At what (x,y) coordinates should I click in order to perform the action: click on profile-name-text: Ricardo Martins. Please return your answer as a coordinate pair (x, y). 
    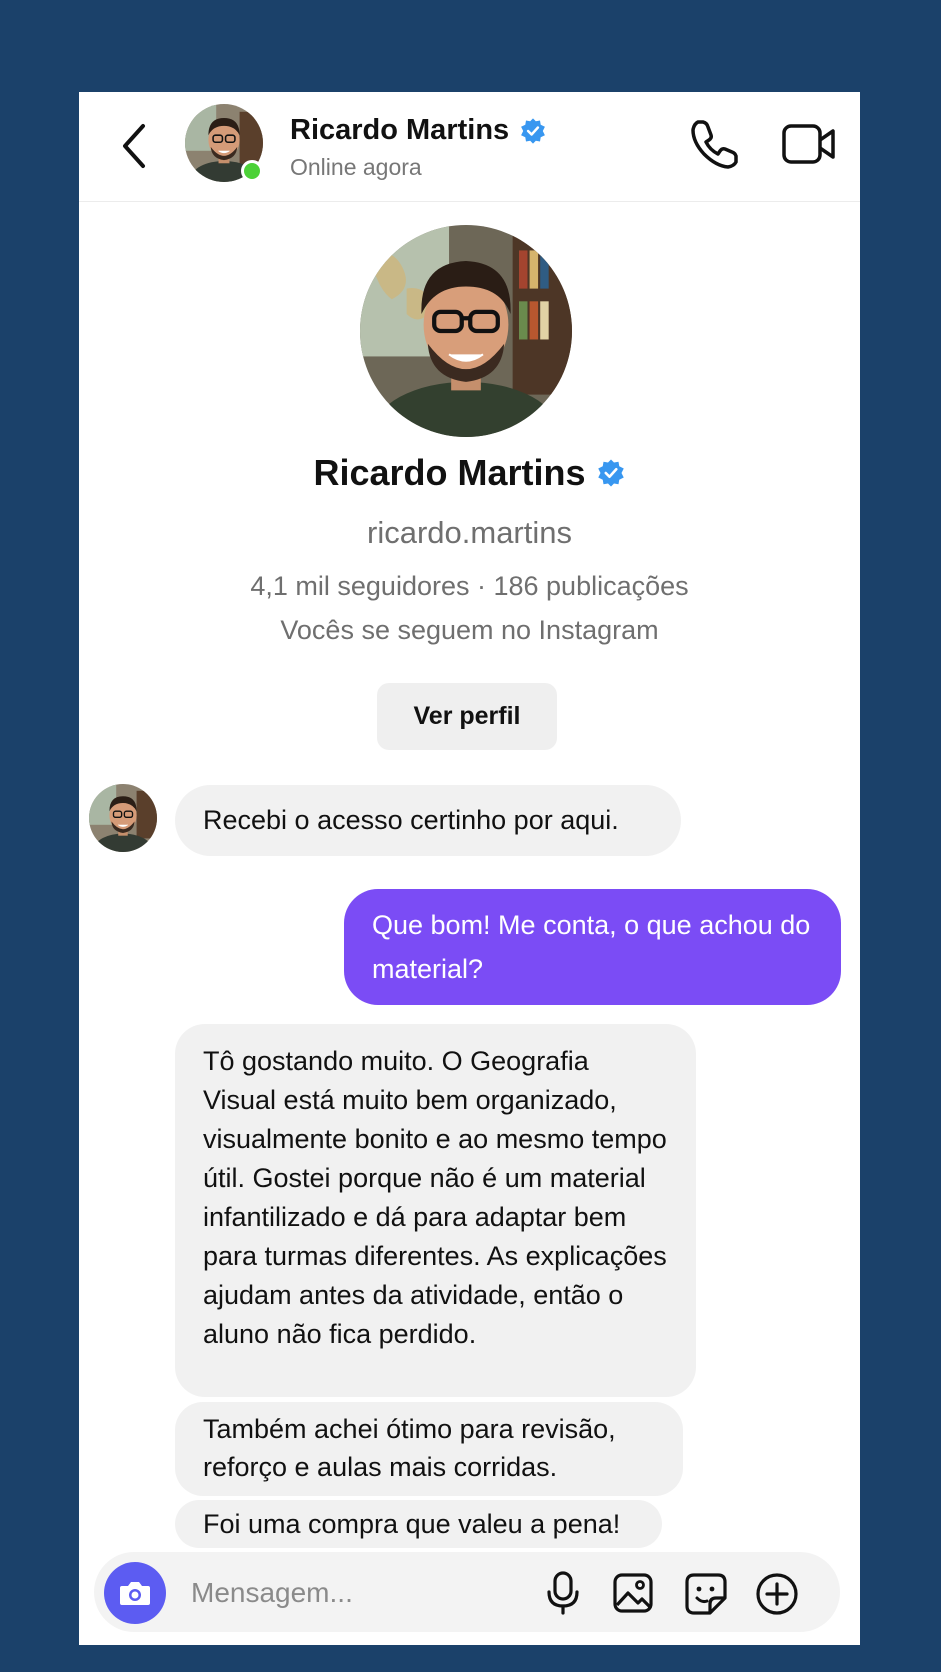
    Looking at the image, I should click on (449, 472).